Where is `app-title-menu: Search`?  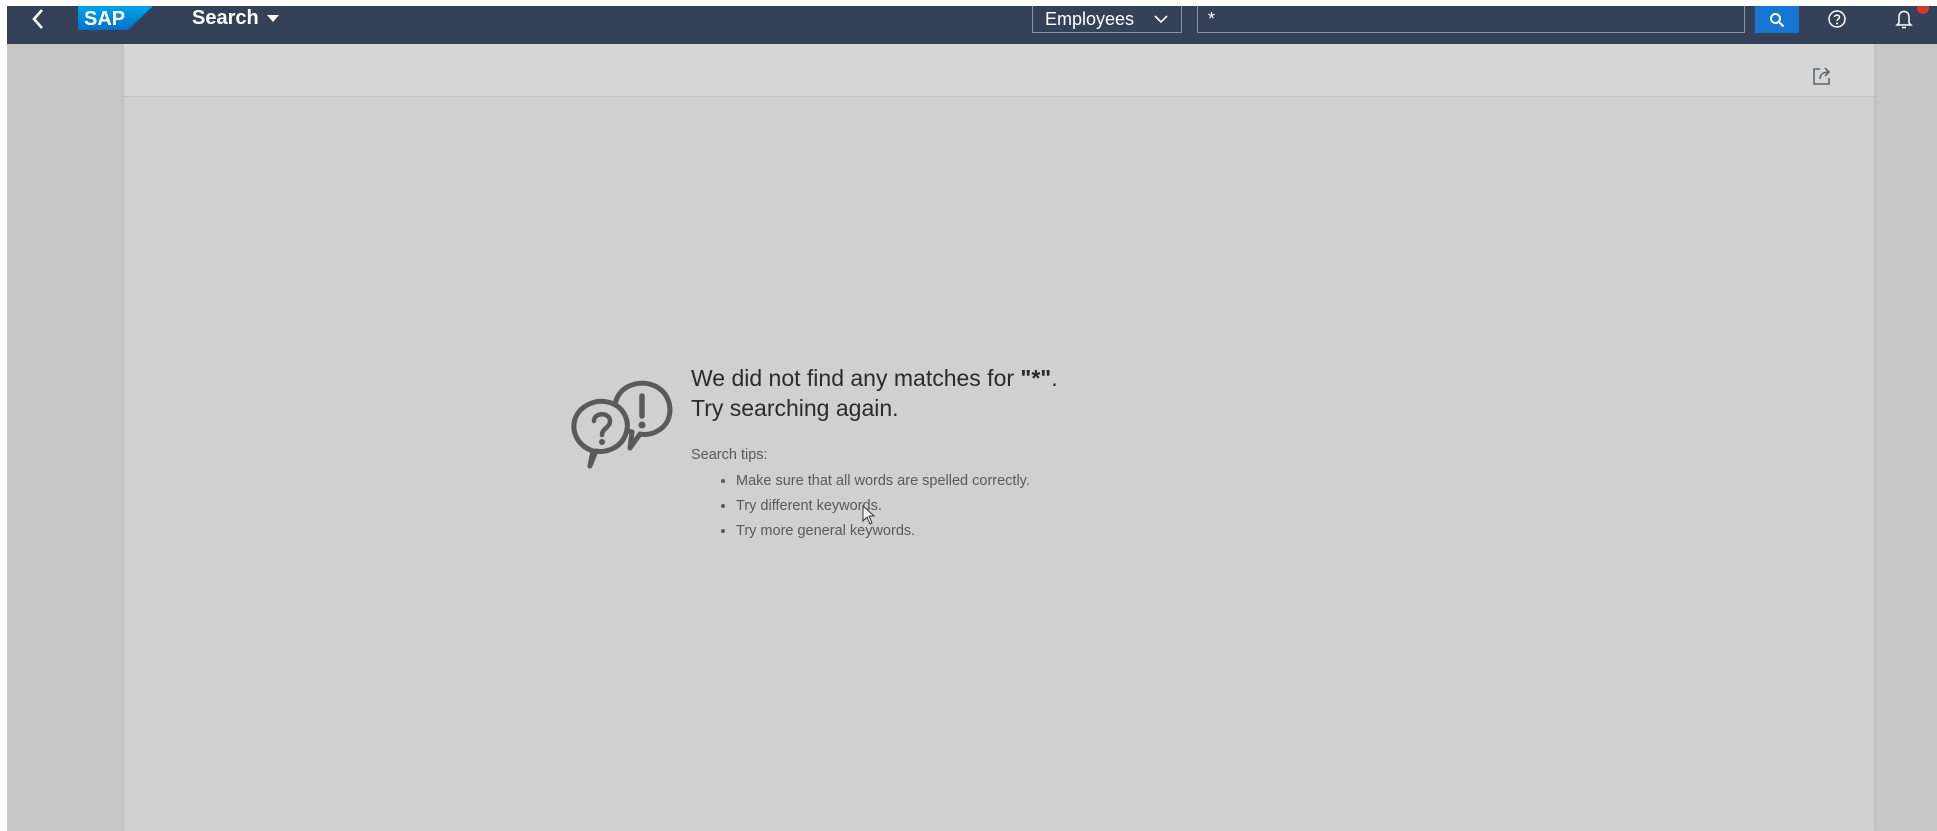
app-title-menu: Search is located at coordinates (235, 18).